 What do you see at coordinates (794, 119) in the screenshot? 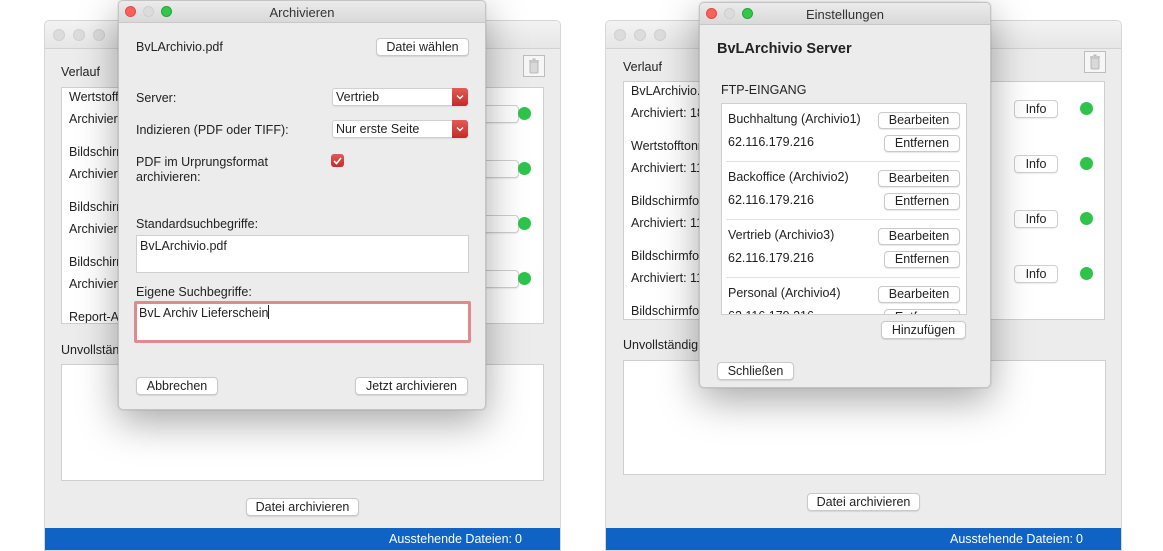
I see `server-name: Buchhaltung (Archivio1)` at bounding box center [794, 119].